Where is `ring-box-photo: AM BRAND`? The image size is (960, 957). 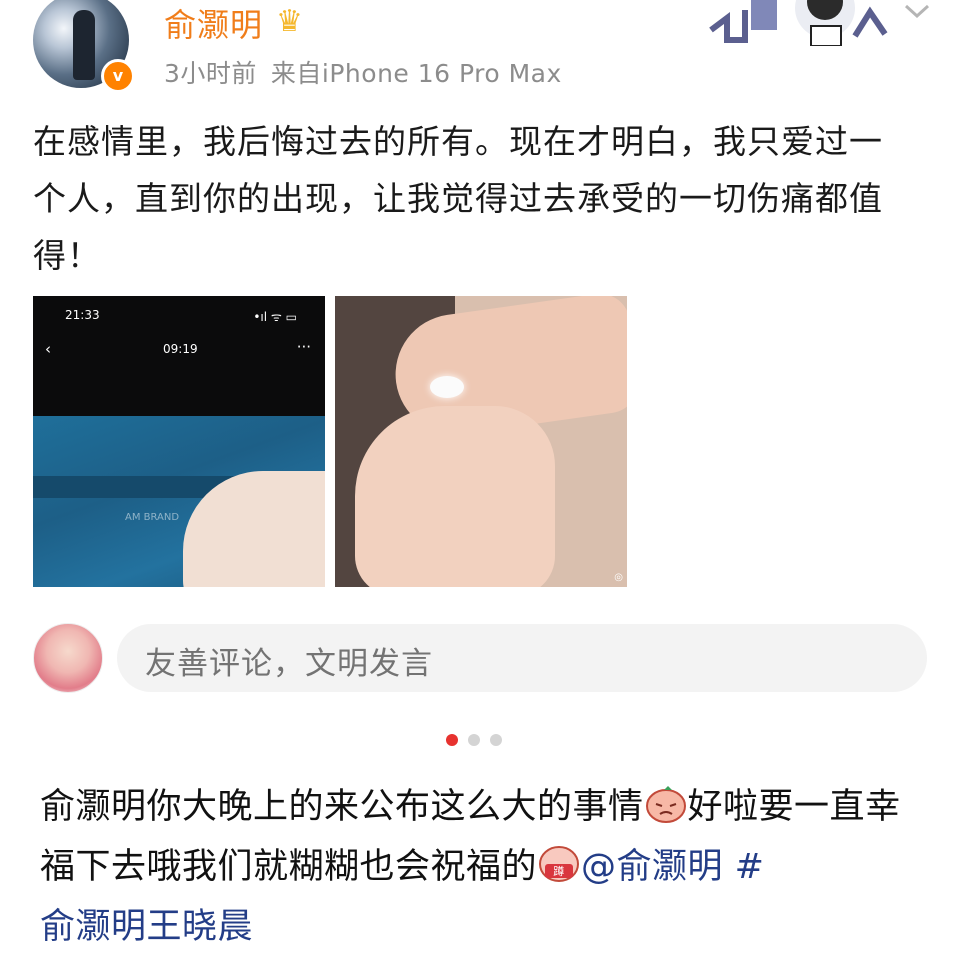 ring-box-photo: AM BRAND is located at coordinates (179, 501).